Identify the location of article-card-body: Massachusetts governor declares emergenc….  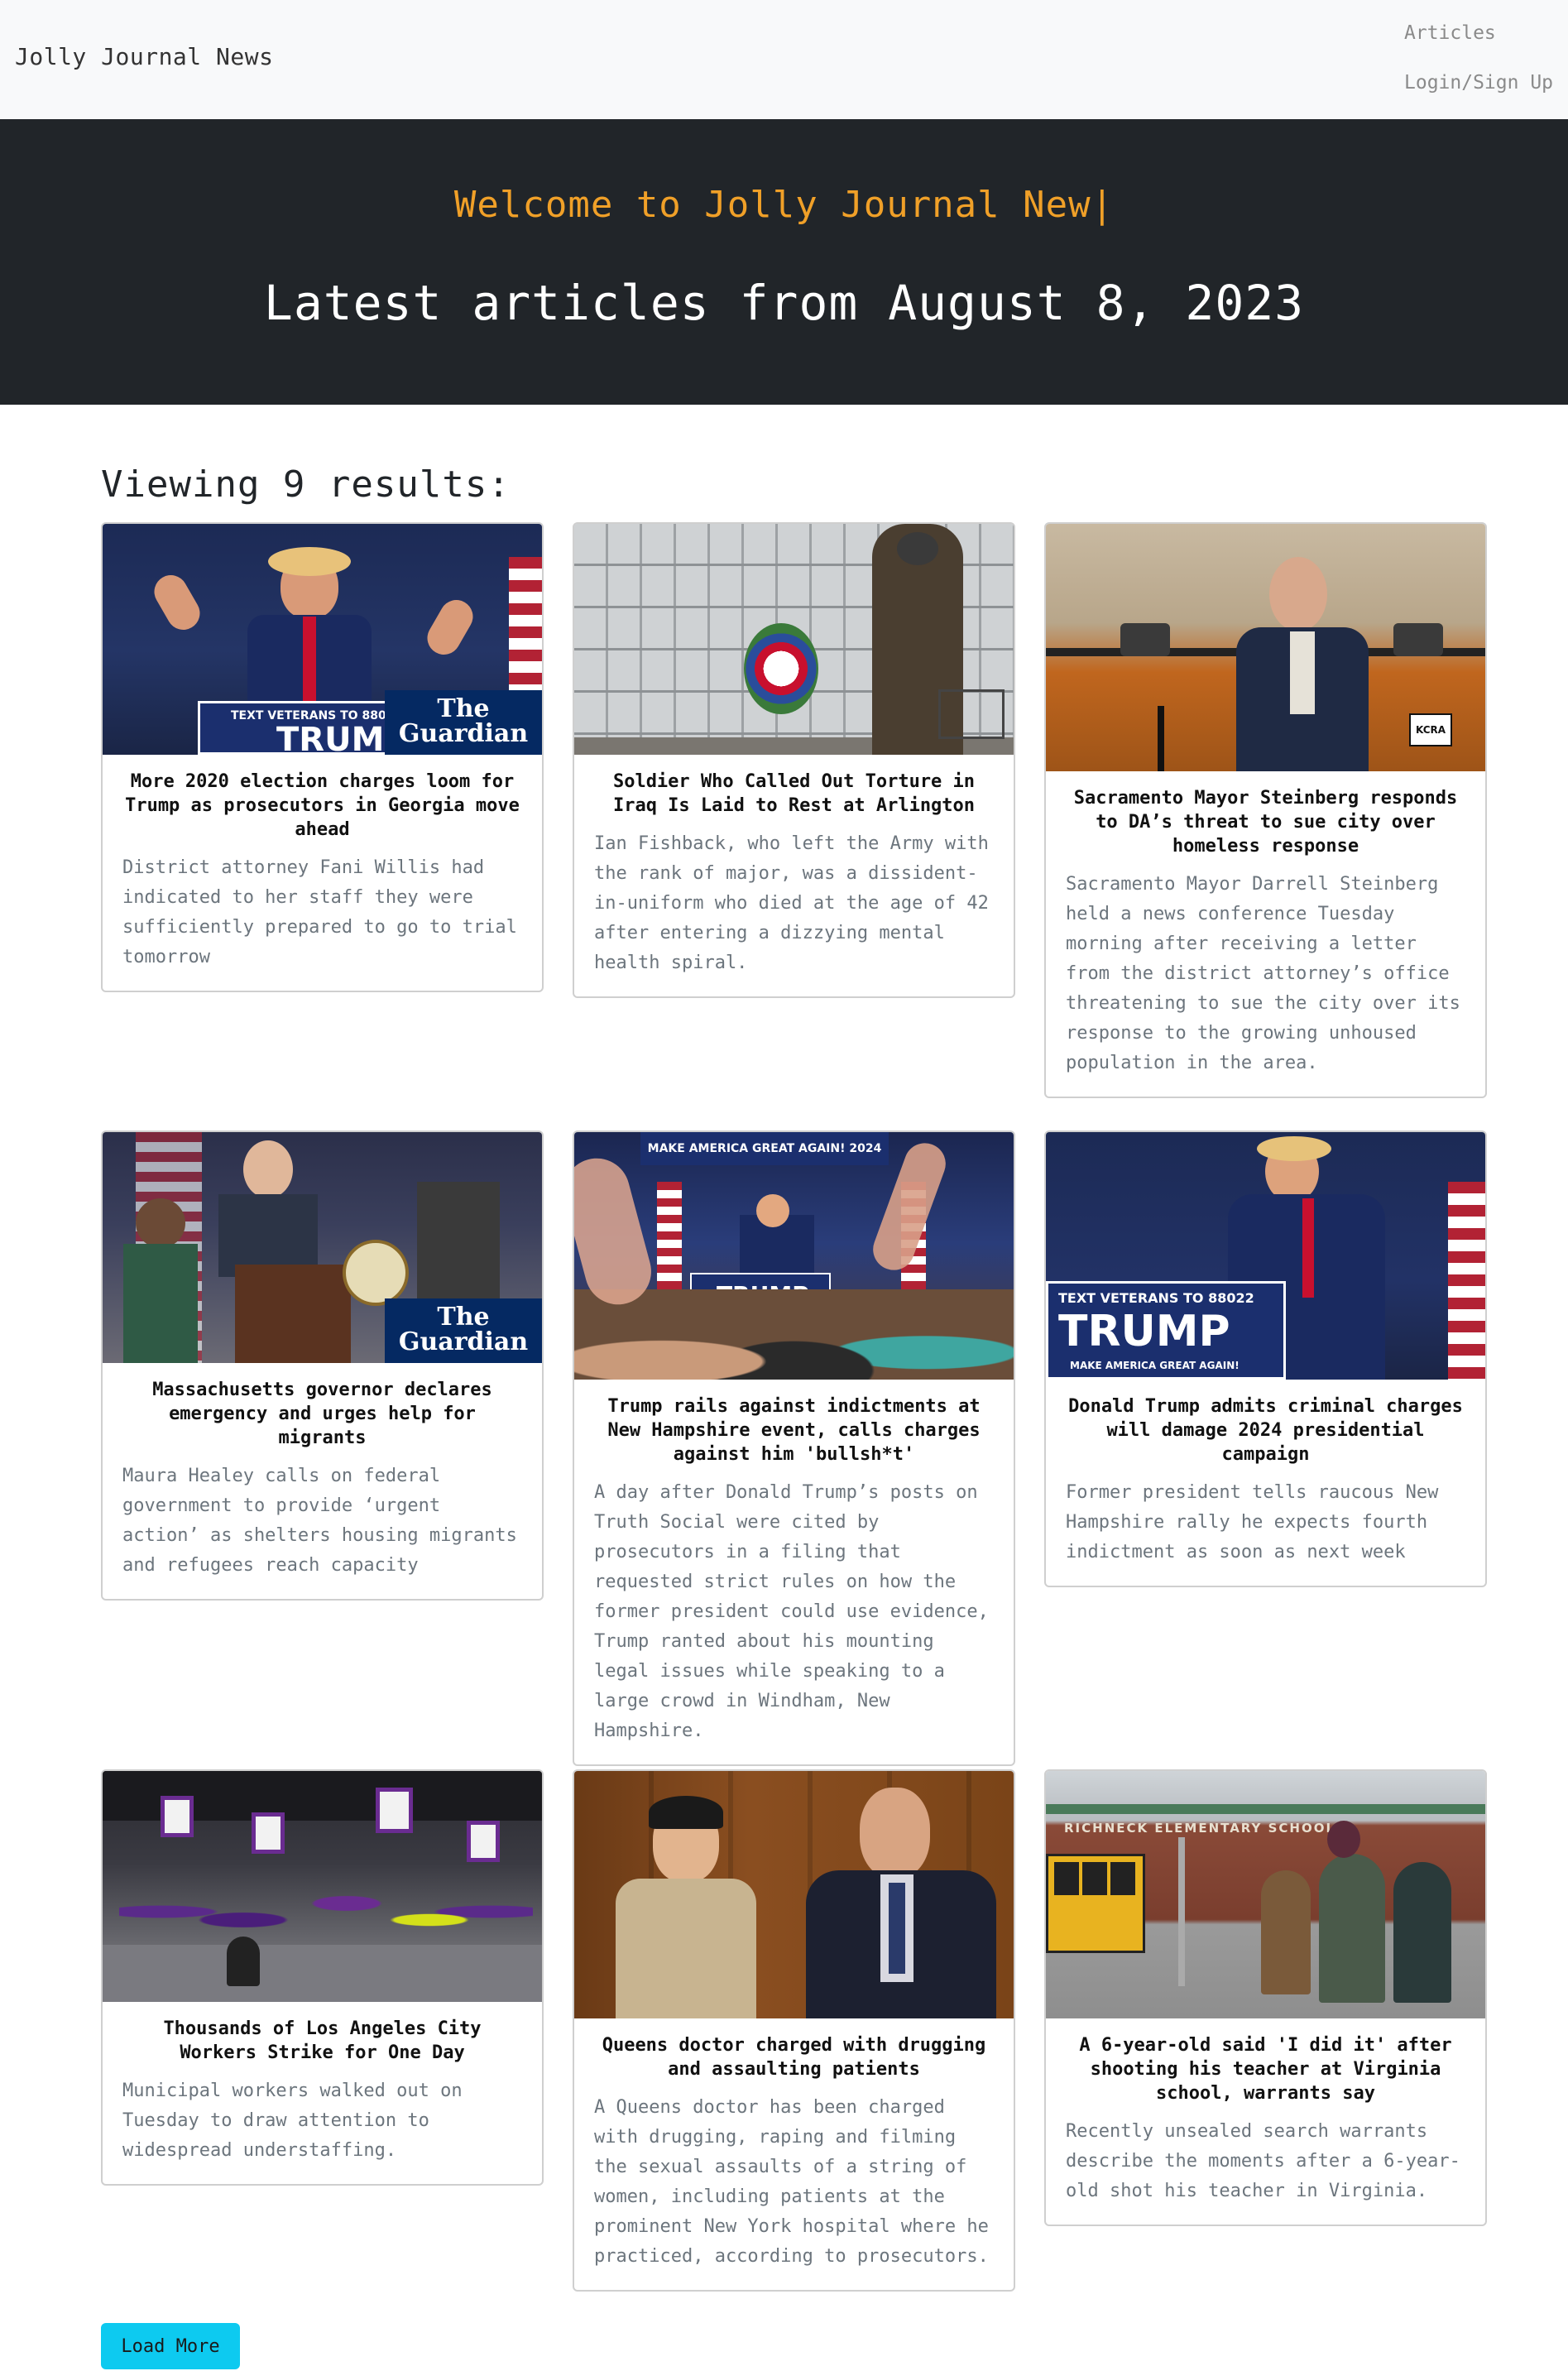
(323, 1481).